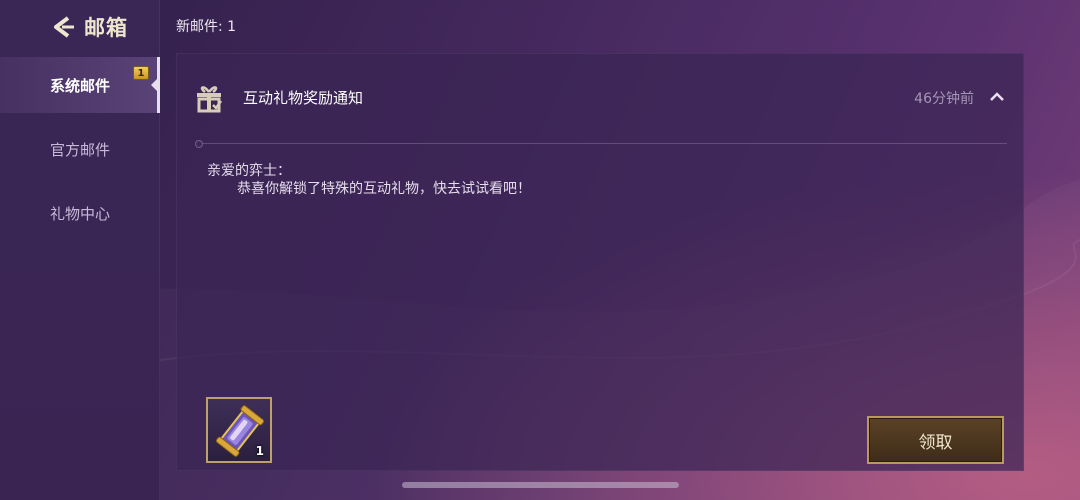 The height and width of the screenshot is (500, 1080). Describe the element at coordinates (64, 27) in the screenshot. I see `back-arrow-icon` at that location.